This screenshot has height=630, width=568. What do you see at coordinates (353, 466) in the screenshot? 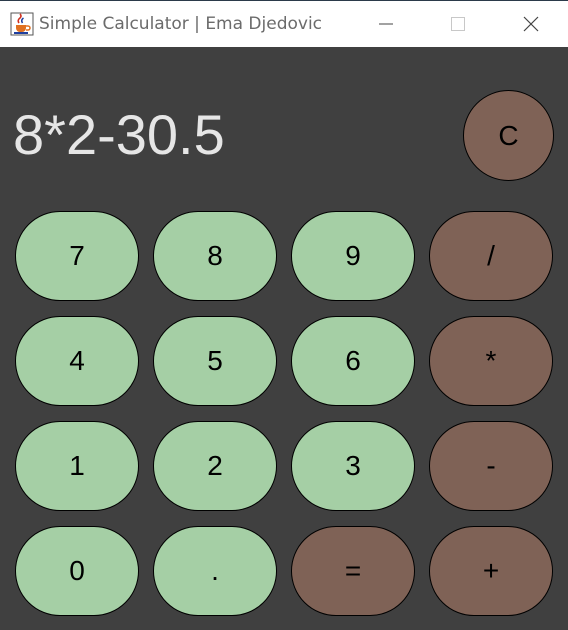
I see `key-3: 3` at bounding box center [353, 466].